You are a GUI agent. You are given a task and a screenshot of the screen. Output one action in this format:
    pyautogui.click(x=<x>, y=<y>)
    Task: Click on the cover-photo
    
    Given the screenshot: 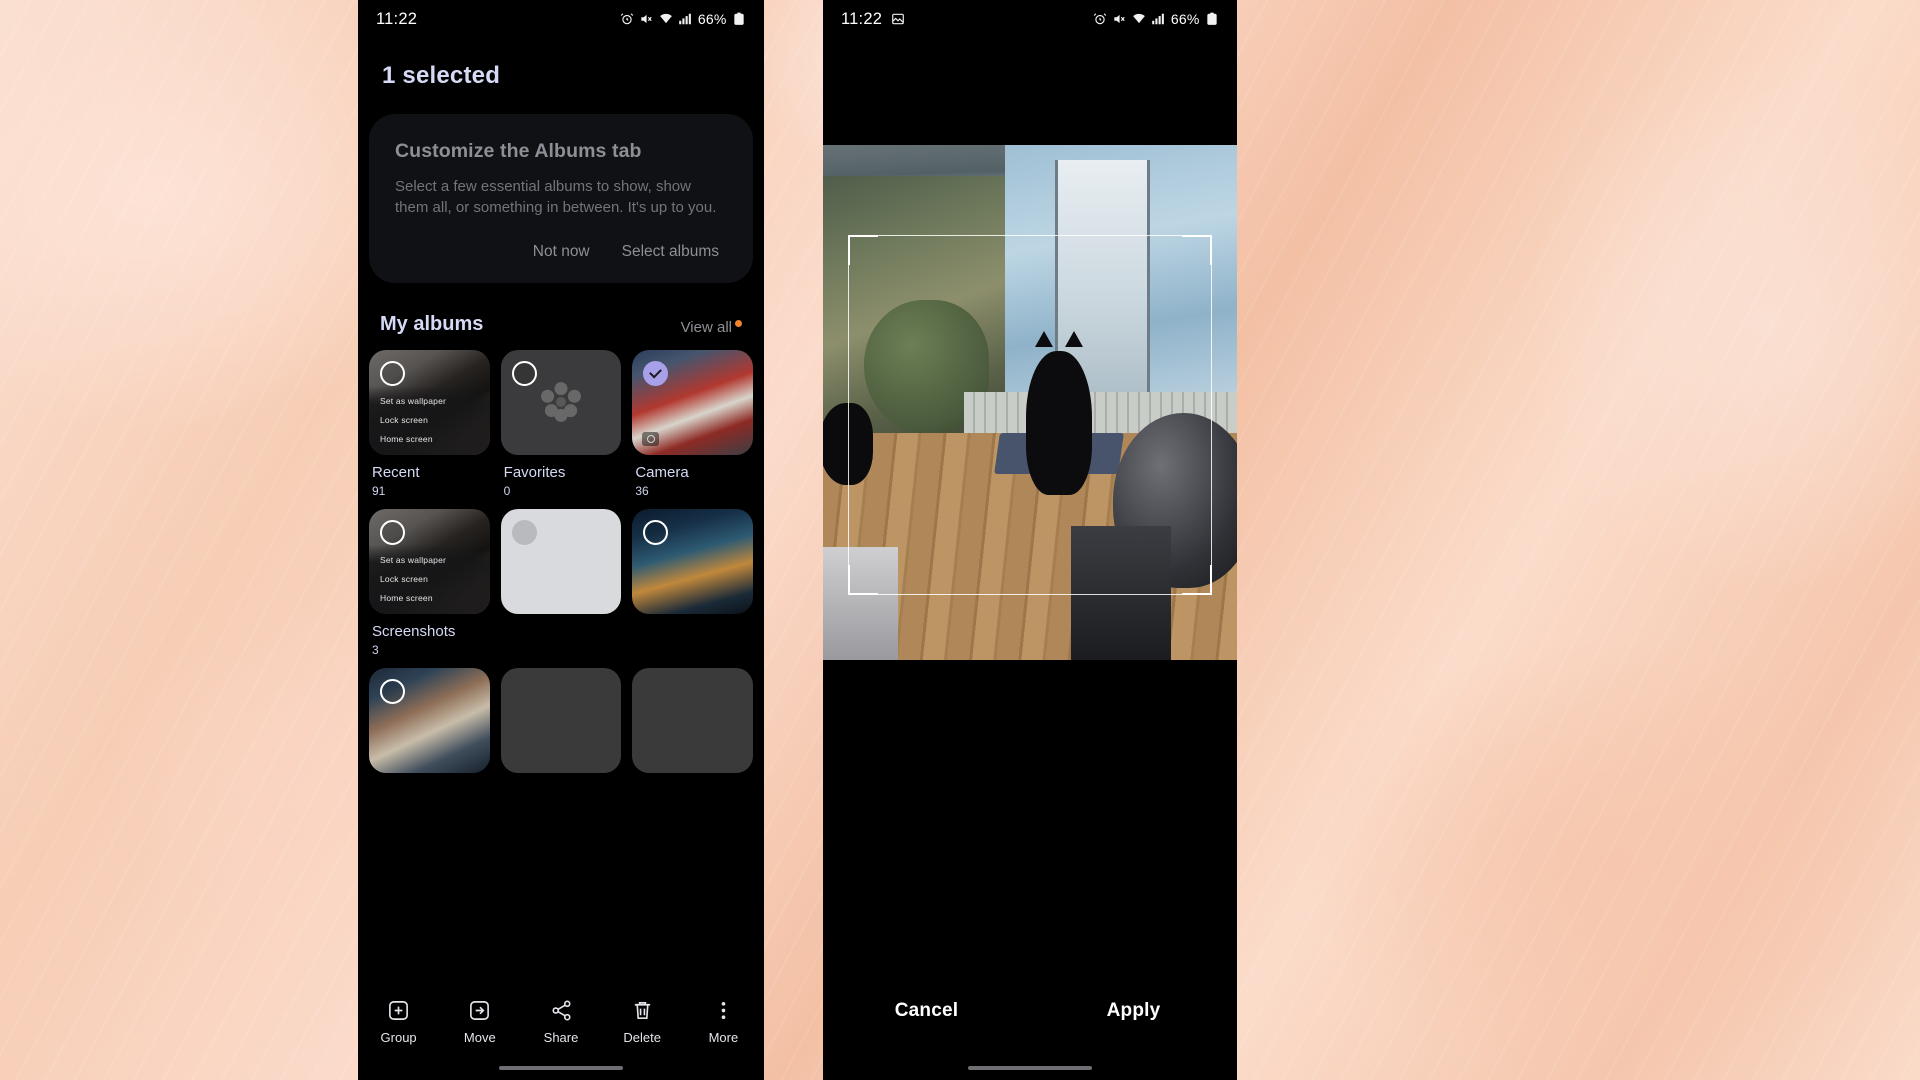 What is the action you would take?
    pyautogui.click(x=1030, y=402)
    